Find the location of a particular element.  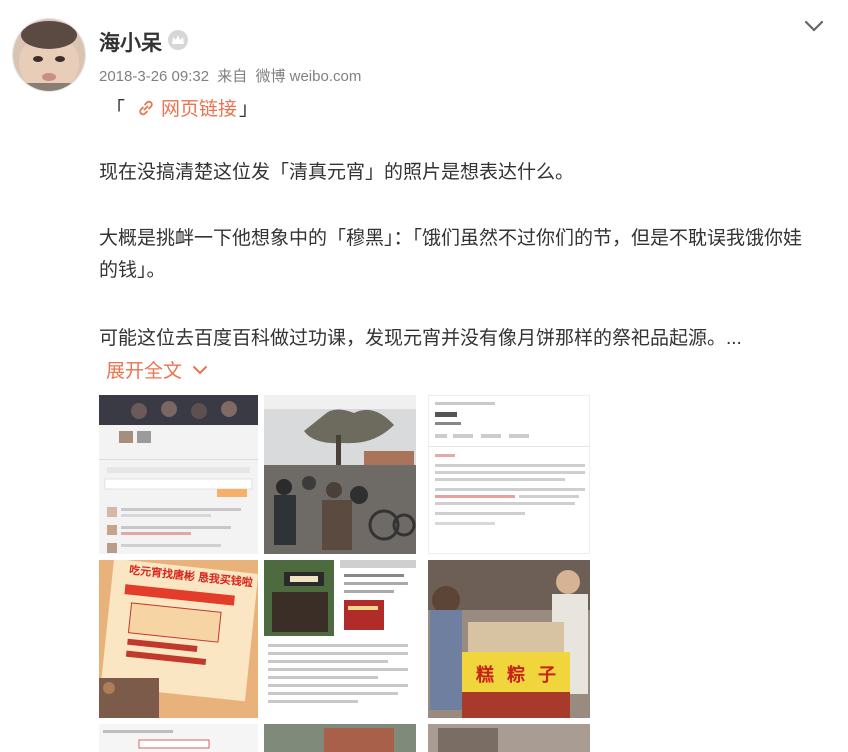

bracket-open: 「 is located at coordinates (116, 109).